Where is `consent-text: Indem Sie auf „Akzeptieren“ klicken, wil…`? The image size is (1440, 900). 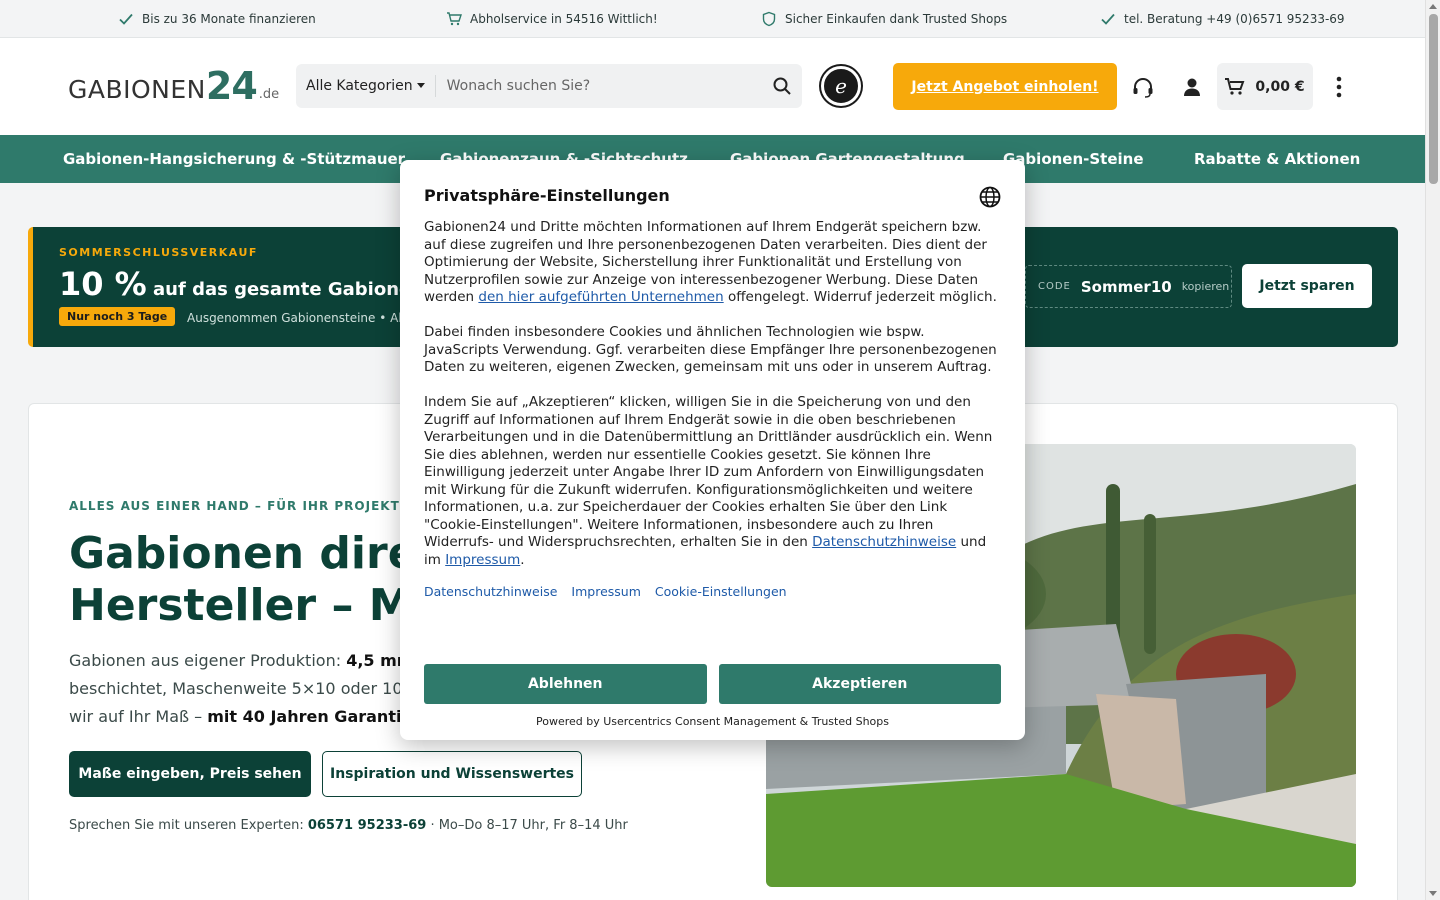 consent-text: Indem Sie auf „Akzeptieren“ klicken, wil… is located at coordinates (708, 472).